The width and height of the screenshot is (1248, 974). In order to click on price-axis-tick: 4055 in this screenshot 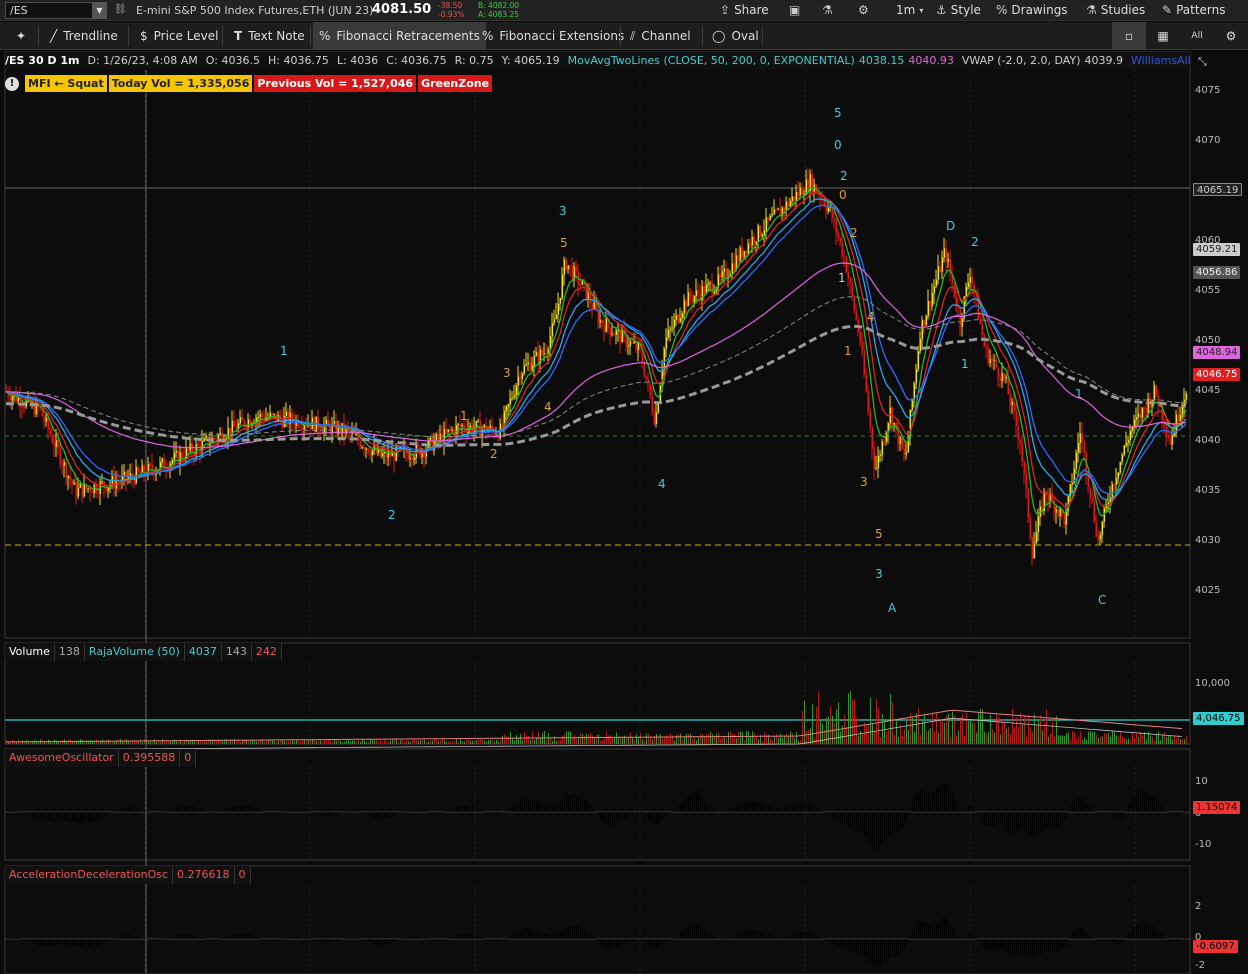, I will do `click(1208, 290)`.